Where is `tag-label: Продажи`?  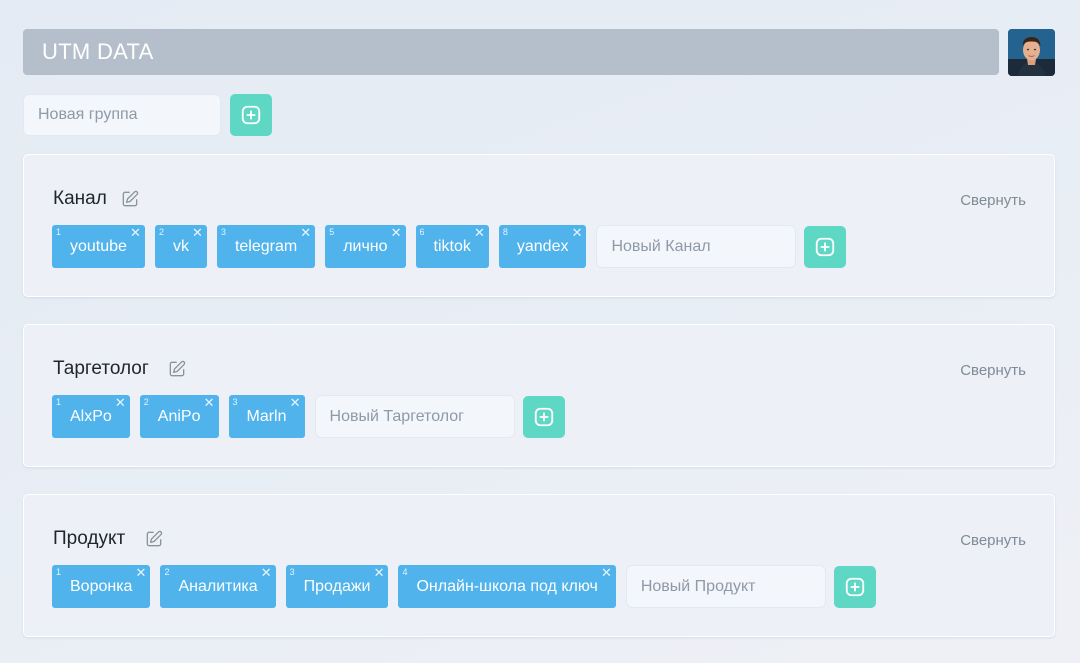 tag-label: Продажи is located at coordinates (337, 586).